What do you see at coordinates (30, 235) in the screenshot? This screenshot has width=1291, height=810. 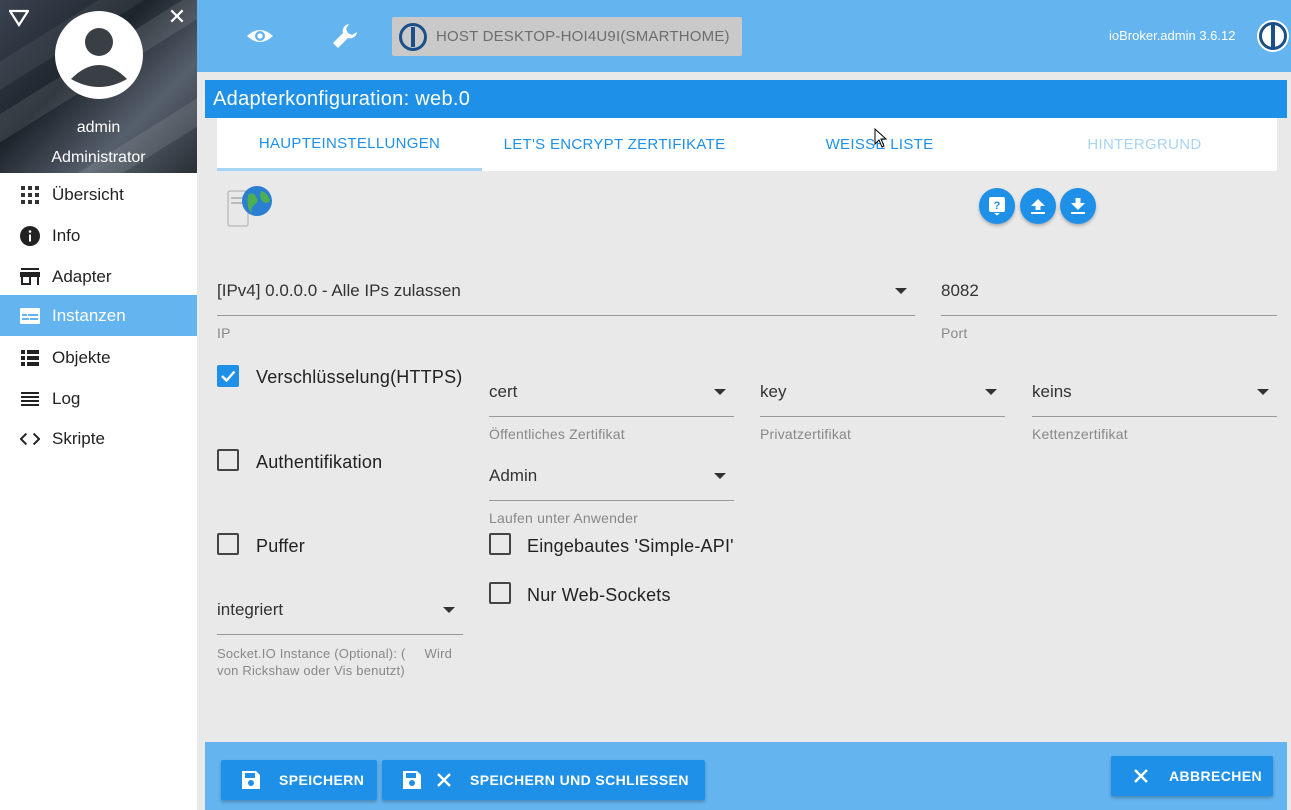 I see `info-icon` at bounding box center [30, 235].